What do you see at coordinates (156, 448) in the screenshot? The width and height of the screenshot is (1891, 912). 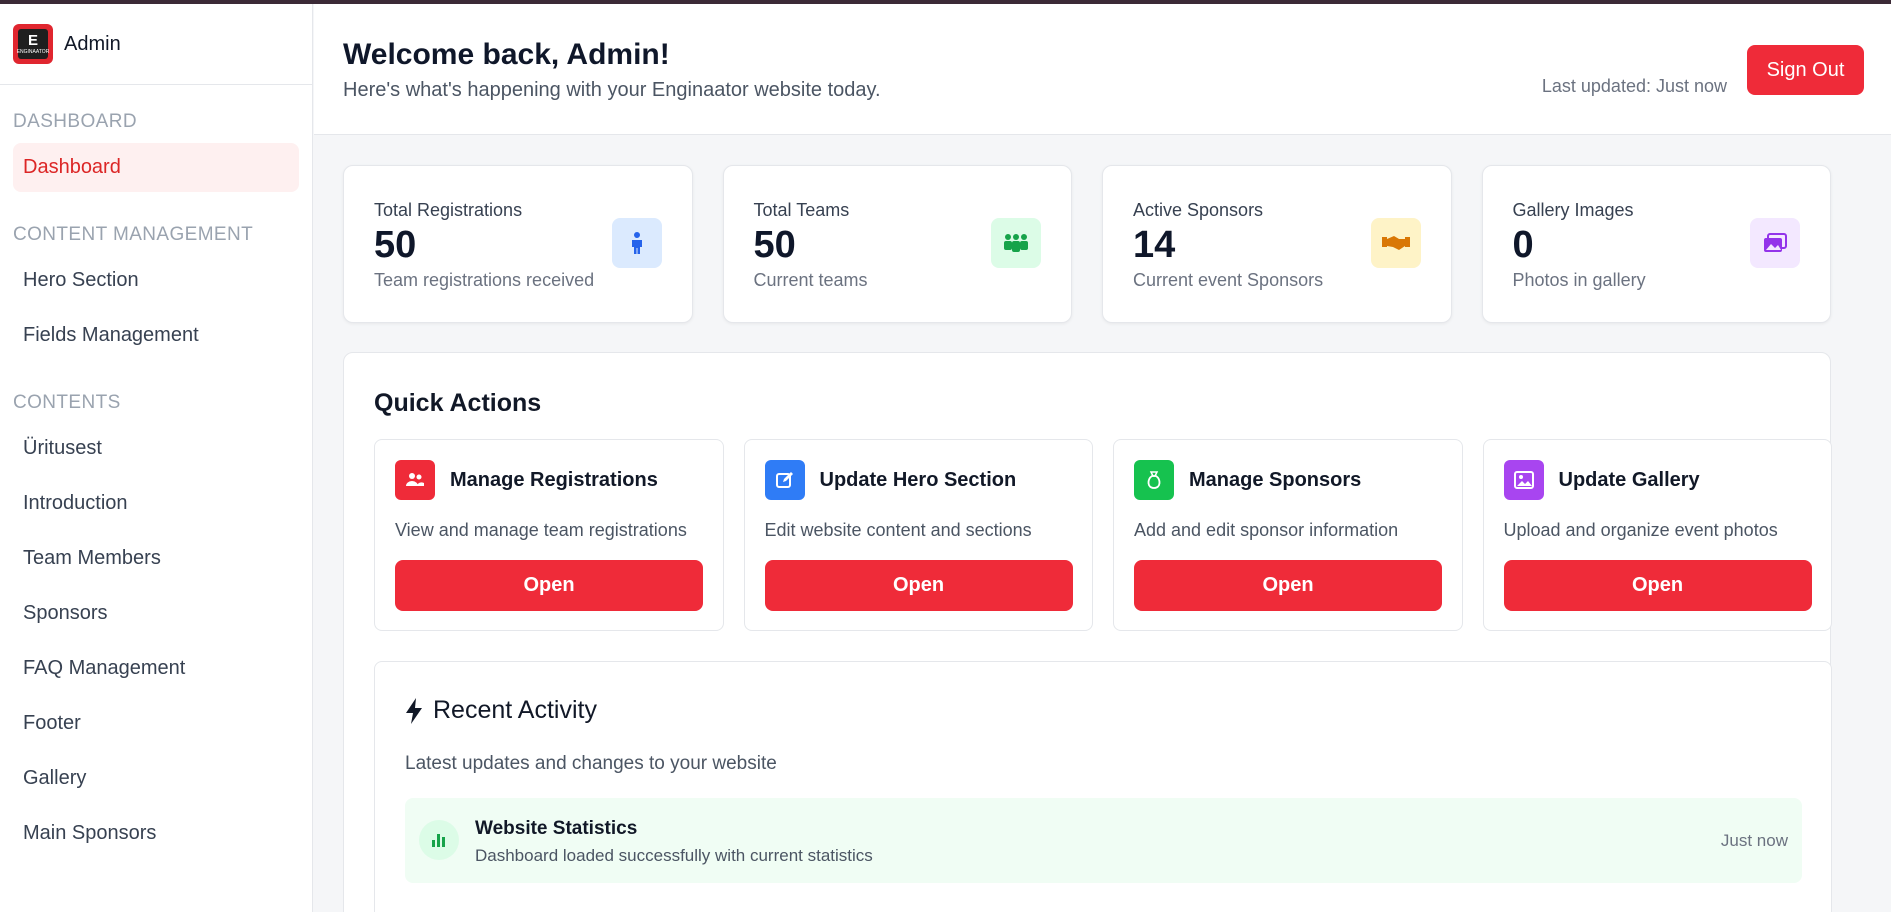 I see `sidebar-item-uritusest: Üritusest` at bounding box center [156, 448].